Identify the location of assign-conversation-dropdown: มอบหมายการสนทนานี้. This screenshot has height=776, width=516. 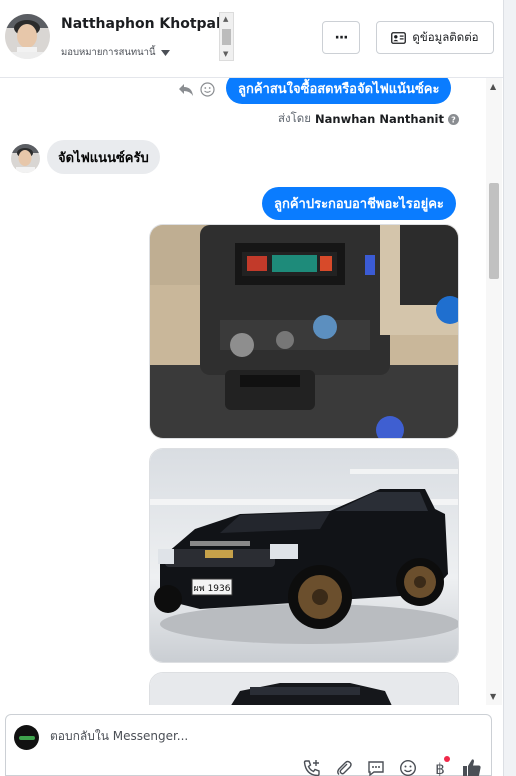
(115, 52).